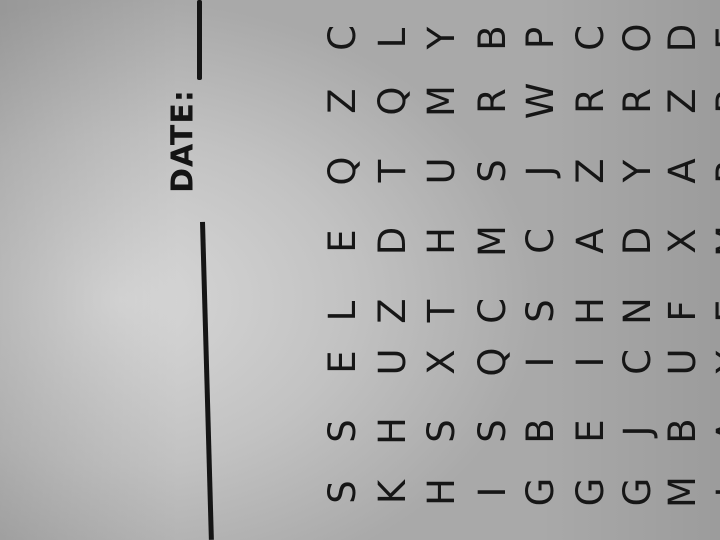 The width and height of the screenshot is (720, 540). What do you see at coordinates (392, 492) in the screenshot?
I see `grid-letter: K` at bounding box center [392, 492].